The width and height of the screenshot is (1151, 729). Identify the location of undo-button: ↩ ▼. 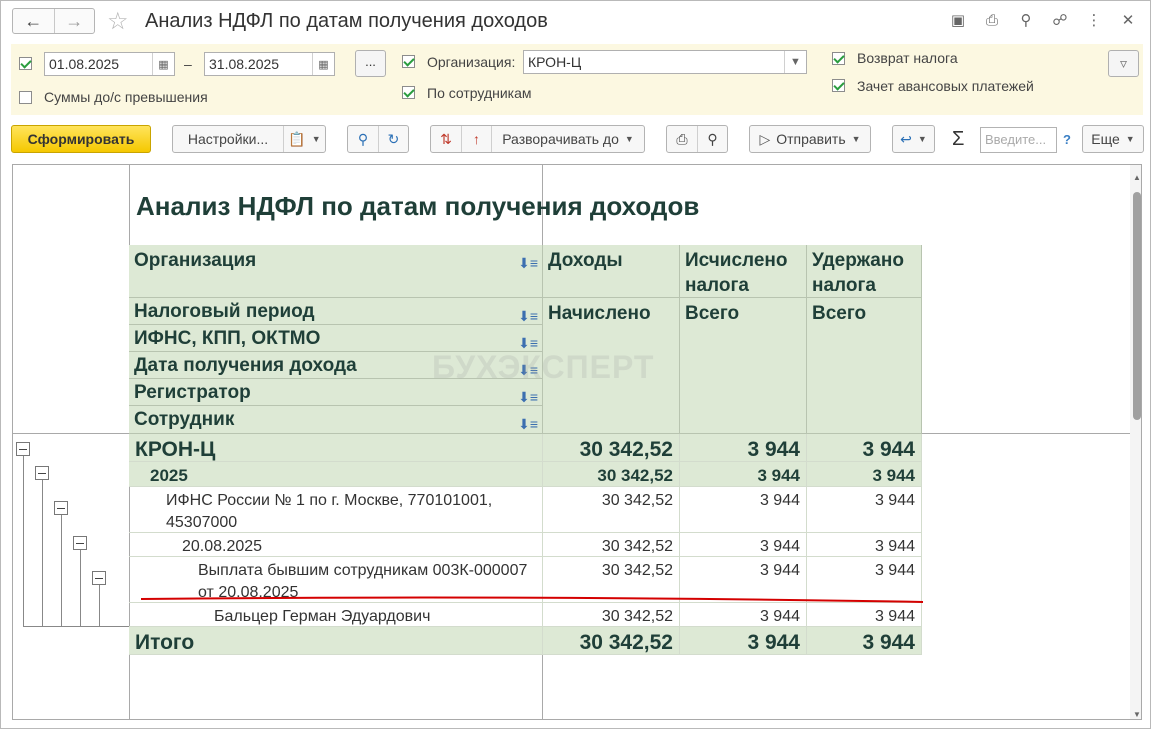
(913, 139).